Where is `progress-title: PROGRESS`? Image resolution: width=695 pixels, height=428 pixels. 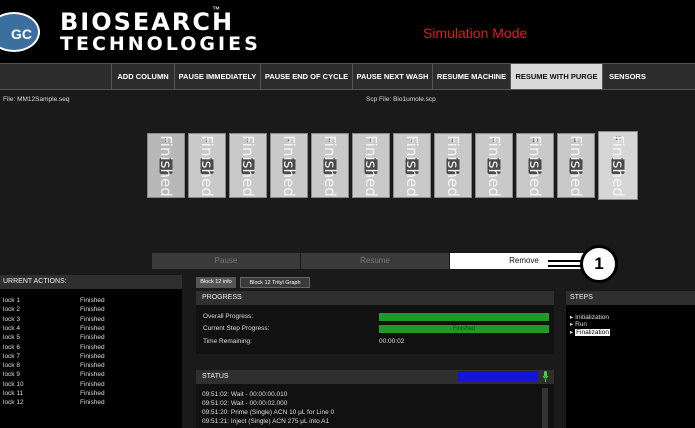
progress-title: PROGRESS is located at coordinates (375, 298).